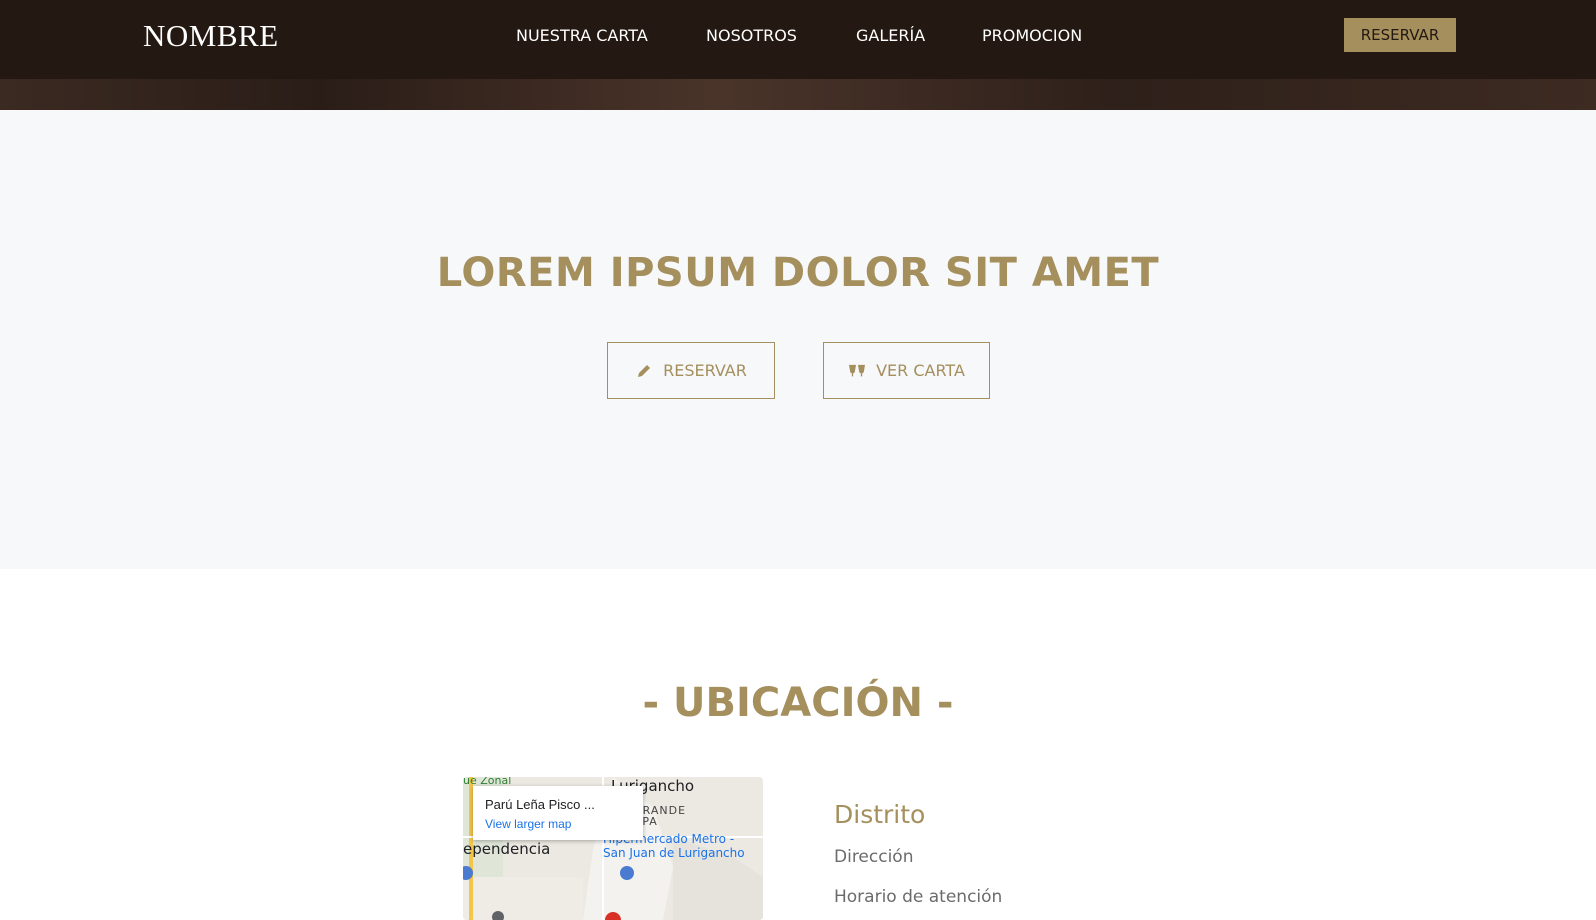 The width and height of the screenshot is (1596, 920). What do you see at coordinates (751, 35) in the screenshot?
I see `nav-link-nosotros: NOSOTROS` at bounding box center [751, 35].